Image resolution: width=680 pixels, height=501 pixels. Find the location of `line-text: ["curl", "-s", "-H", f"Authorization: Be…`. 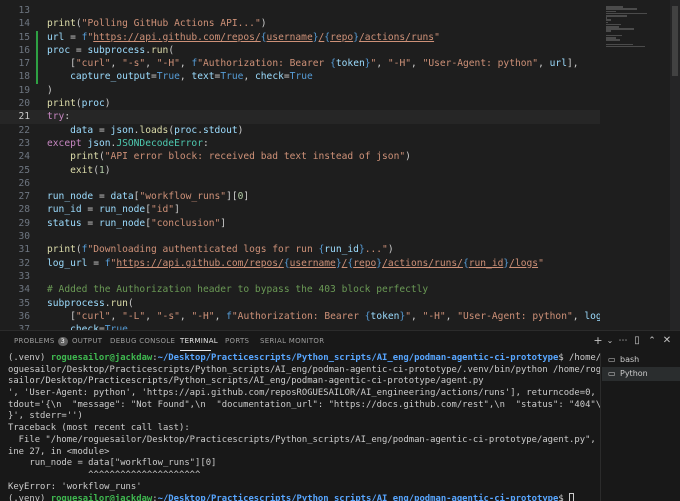

line-text: ["curl", "-s", "-H", f"Authorization: Be… is located at coordinates (313, 64).